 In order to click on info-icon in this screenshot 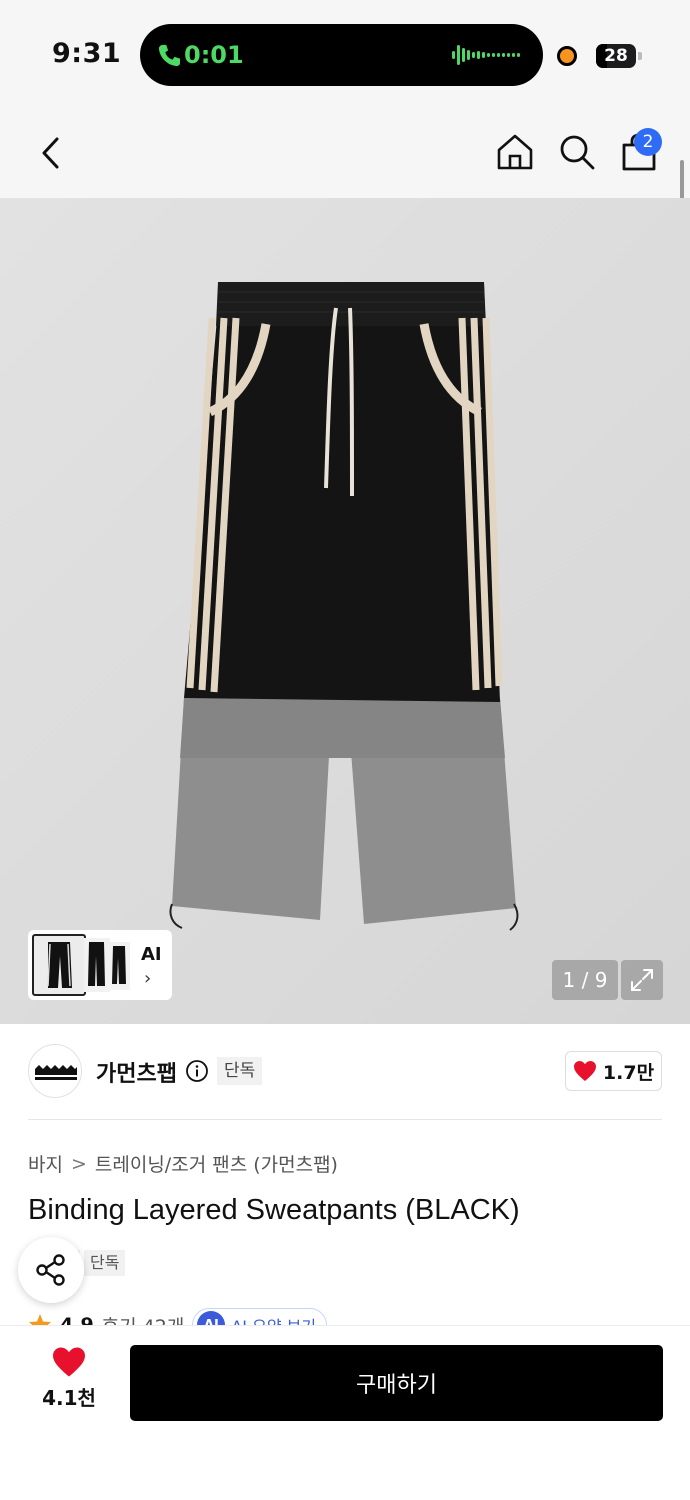, I will do `click(197, 1071)`.